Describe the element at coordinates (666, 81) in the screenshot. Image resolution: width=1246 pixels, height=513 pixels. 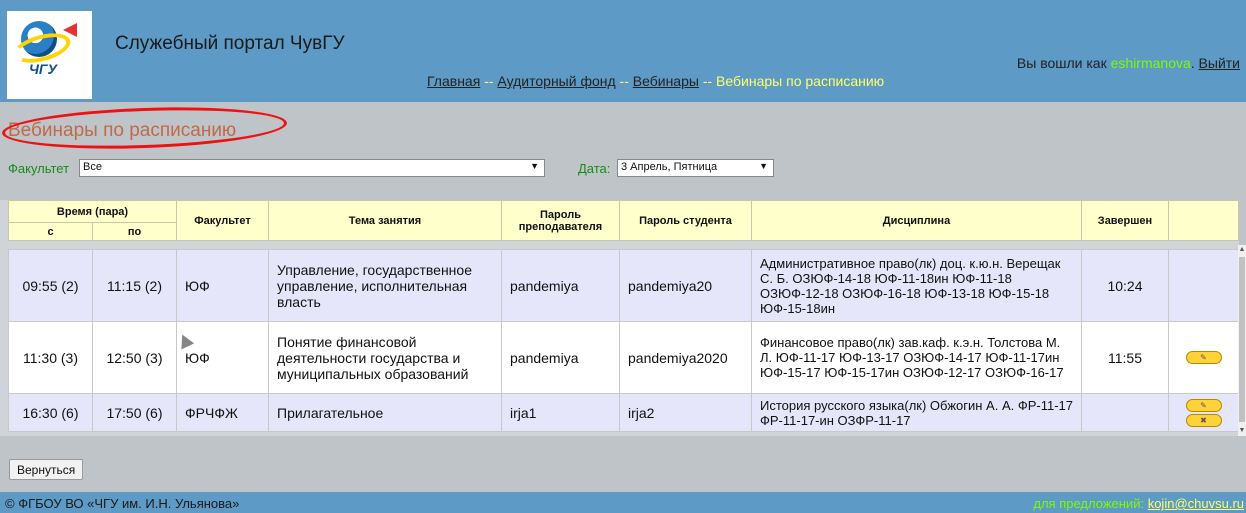
I see `nav-webinars: Вебинары` at that location.